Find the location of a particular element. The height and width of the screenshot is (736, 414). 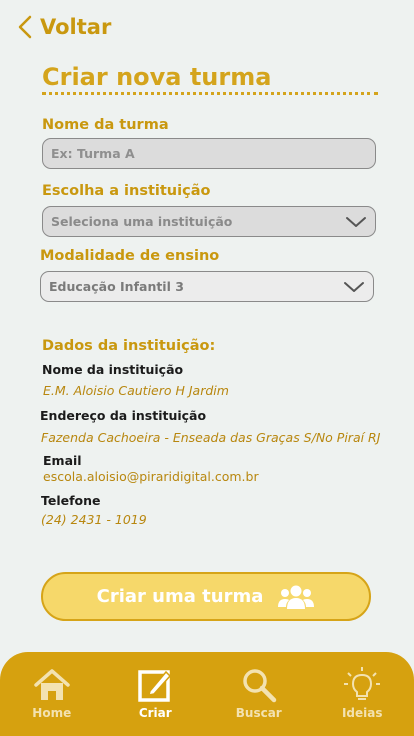

institution-phone-label: Telefone is located at coordinates (71, 500).